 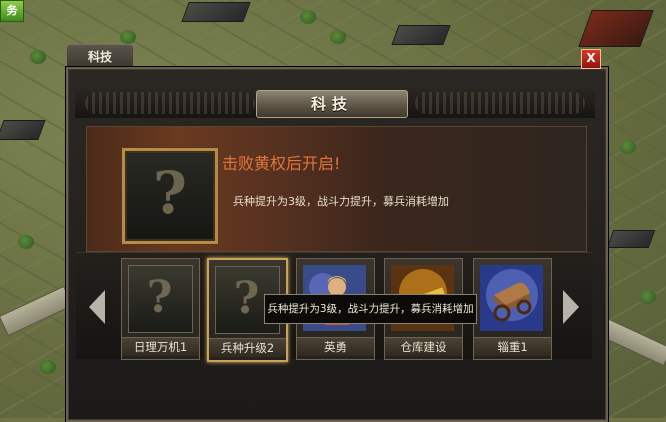 I want to click on tech-card: 辎重1, so click(x=512, y=309).